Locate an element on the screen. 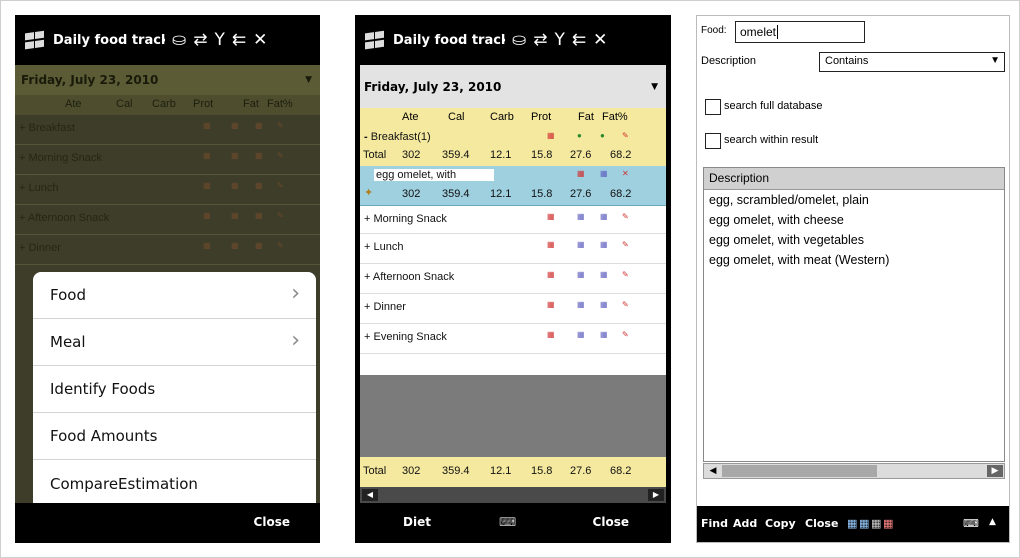  match-mode-select: Contains ▼ is located at coordinates (912, 62).